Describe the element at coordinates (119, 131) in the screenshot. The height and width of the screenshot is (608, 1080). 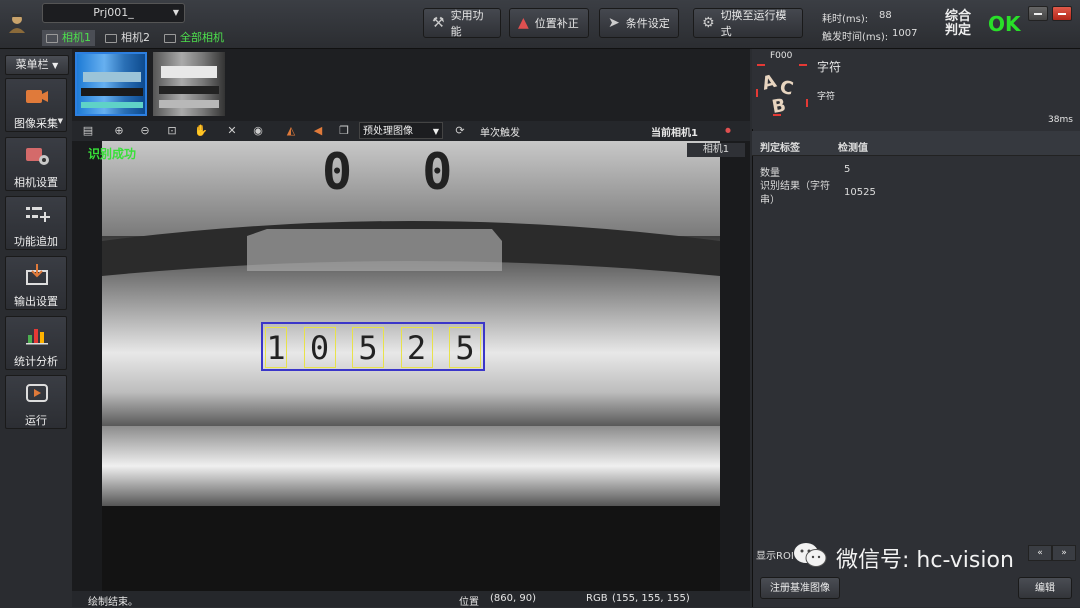
I see `zoom-in-icon: ⊕` at that location.